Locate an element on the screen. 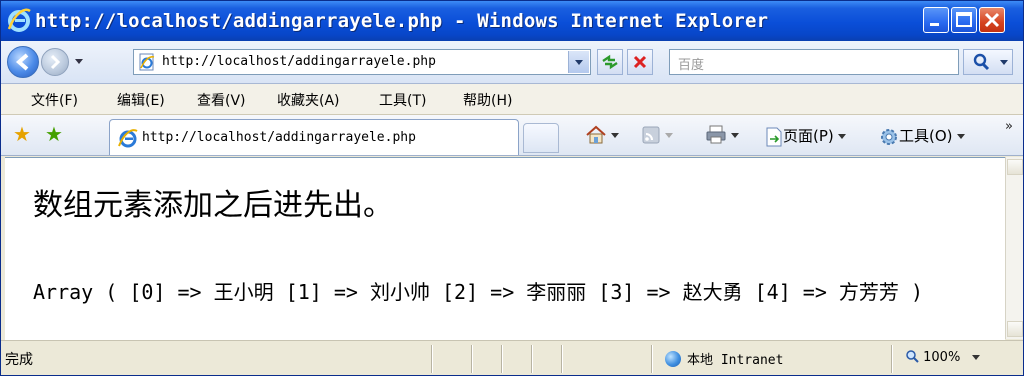  page-heading: 数组元素添加之后进先出。 is located at coordinates (213, 205).